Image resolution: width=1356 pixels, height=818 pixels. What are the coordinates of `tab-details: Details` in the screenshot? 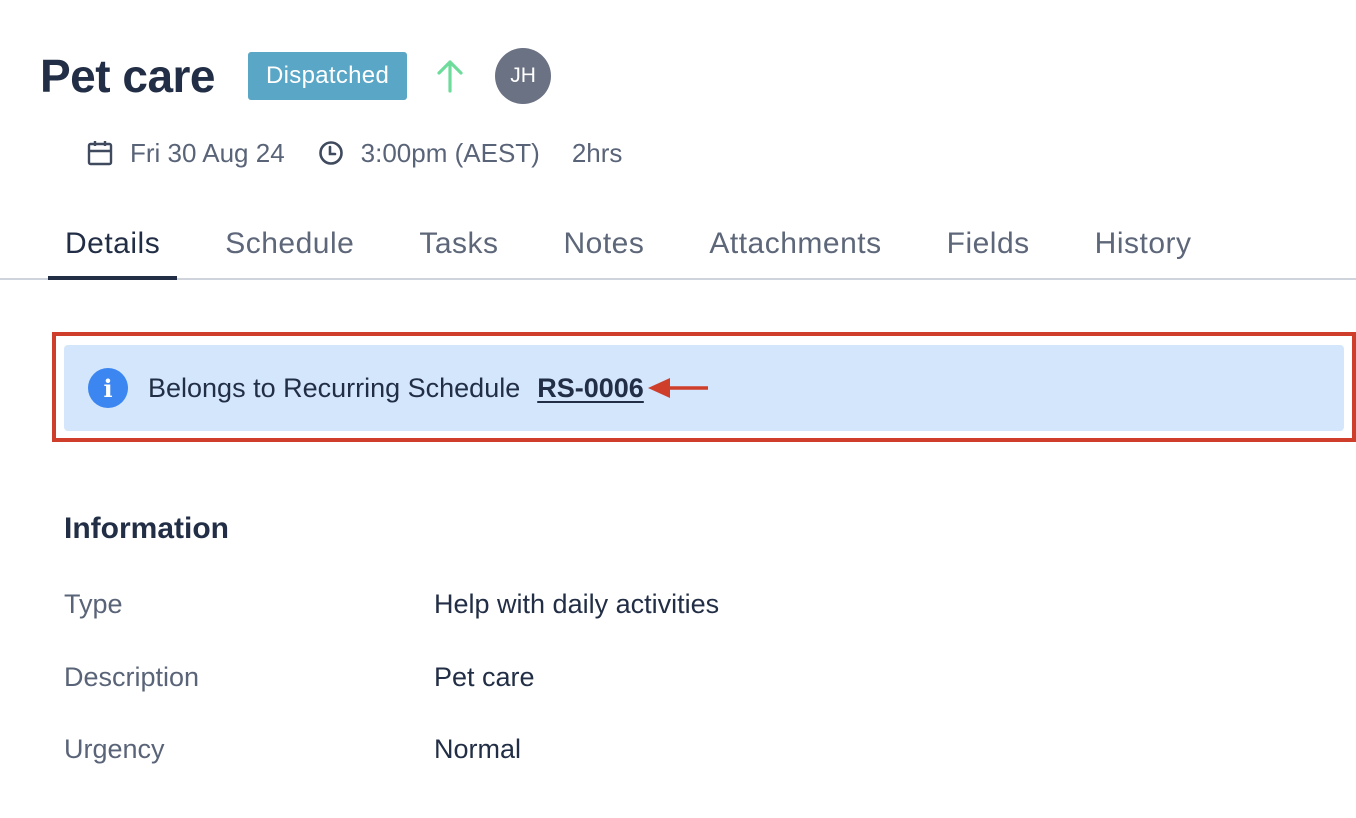 It's located at (113, 246).